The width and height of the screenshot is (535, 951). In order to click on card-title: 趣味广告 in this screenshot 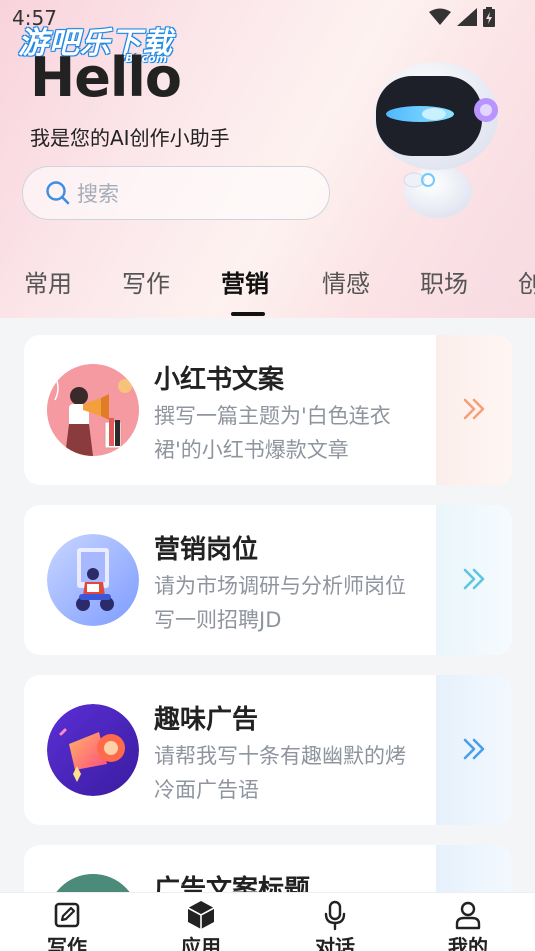, I will do `click(206, 720)`.